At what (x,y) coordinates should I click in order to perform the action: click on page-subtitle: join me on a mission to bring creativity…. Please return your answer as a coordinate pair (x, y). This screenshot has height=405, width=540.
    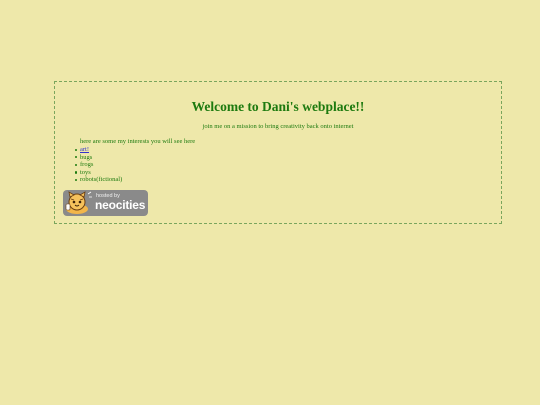
    Looking at the image, I should click on (278, 126).